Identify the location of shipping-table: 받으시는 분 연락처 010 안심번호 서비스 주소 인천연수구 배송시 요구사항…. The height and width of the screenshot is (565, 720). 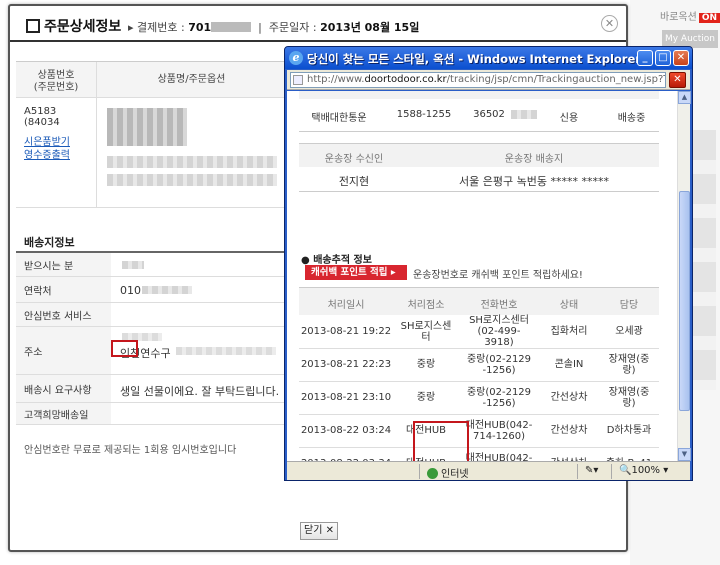
(151, 338).